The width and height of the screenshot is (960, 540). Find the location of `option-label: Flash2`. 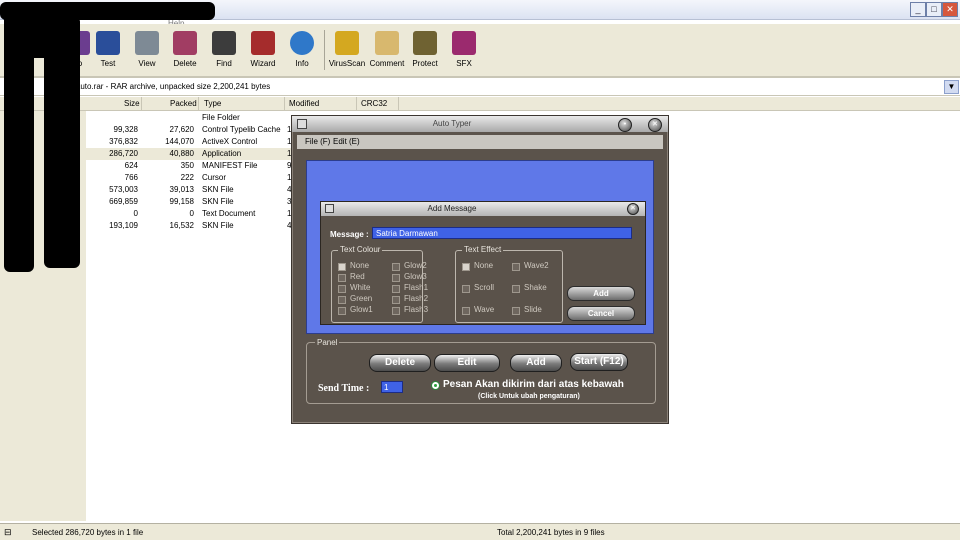

option-label: Flash2 is located at coordinates (416, 298).